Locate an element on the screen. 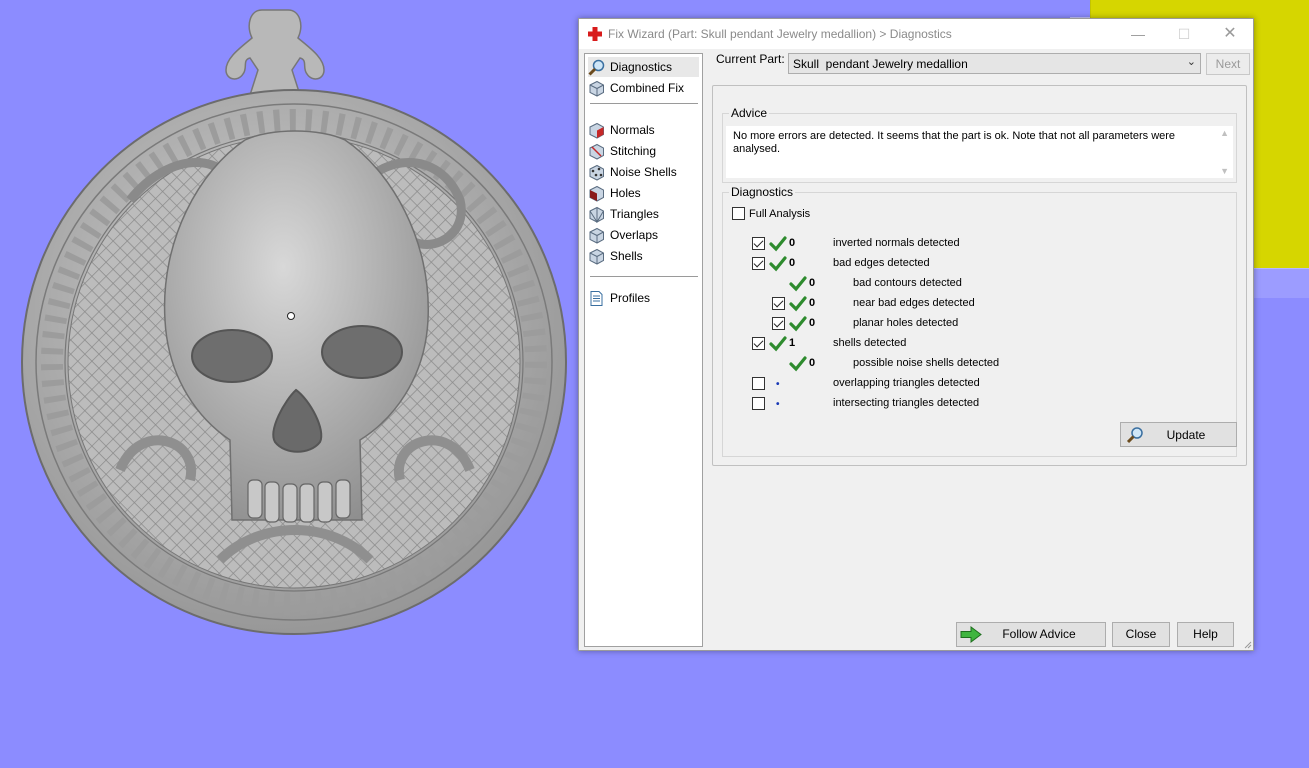 The image size is (1309, 768). nav-label: Overlaps is located at coordinates (634, 235).